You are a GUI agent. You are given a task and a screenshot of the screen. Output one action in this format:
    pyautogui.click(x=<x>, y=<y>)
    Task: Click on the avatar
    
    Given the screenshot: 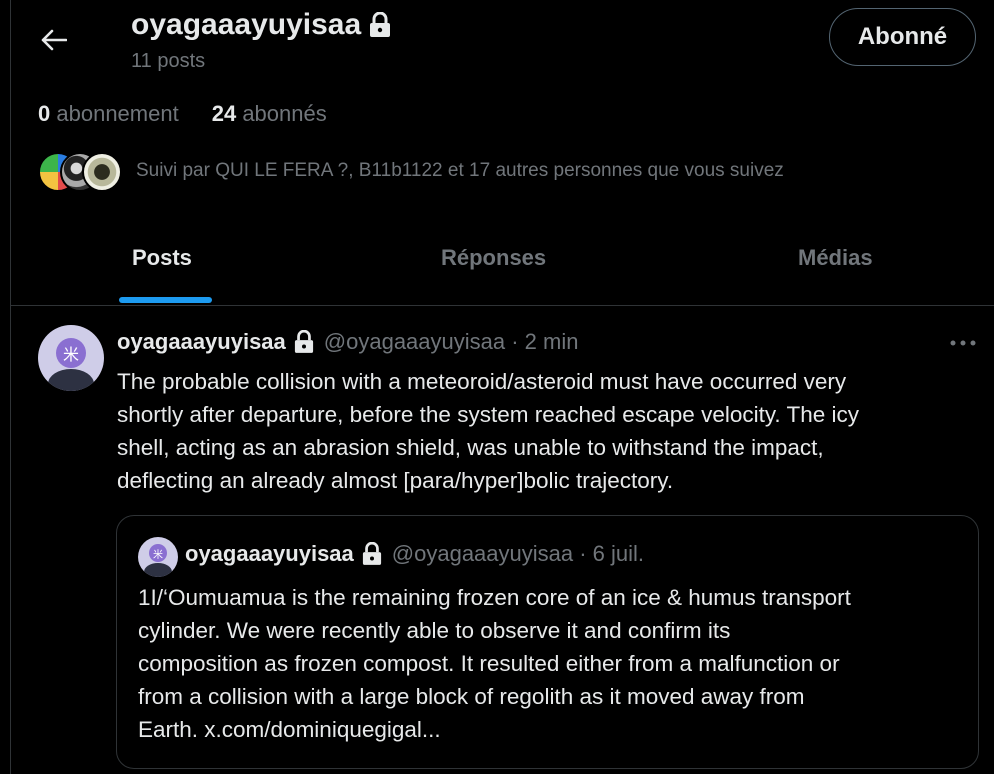 What is the action you would take?
    pyautogui.click(x=102, y=172)
    